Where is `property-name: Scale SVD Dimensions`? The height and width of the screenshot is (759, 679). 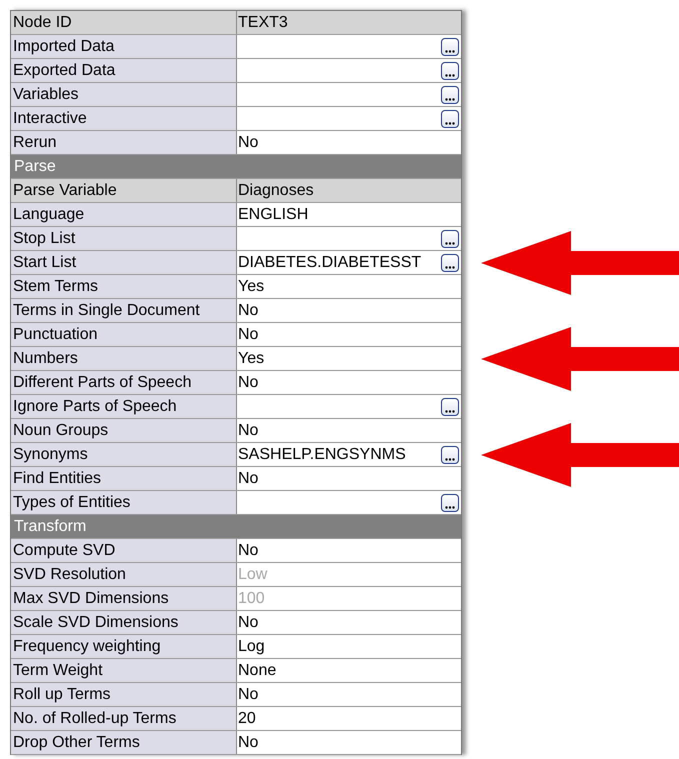
property-name: Scale SVD Dimensions is located at coordinates (124, 622).